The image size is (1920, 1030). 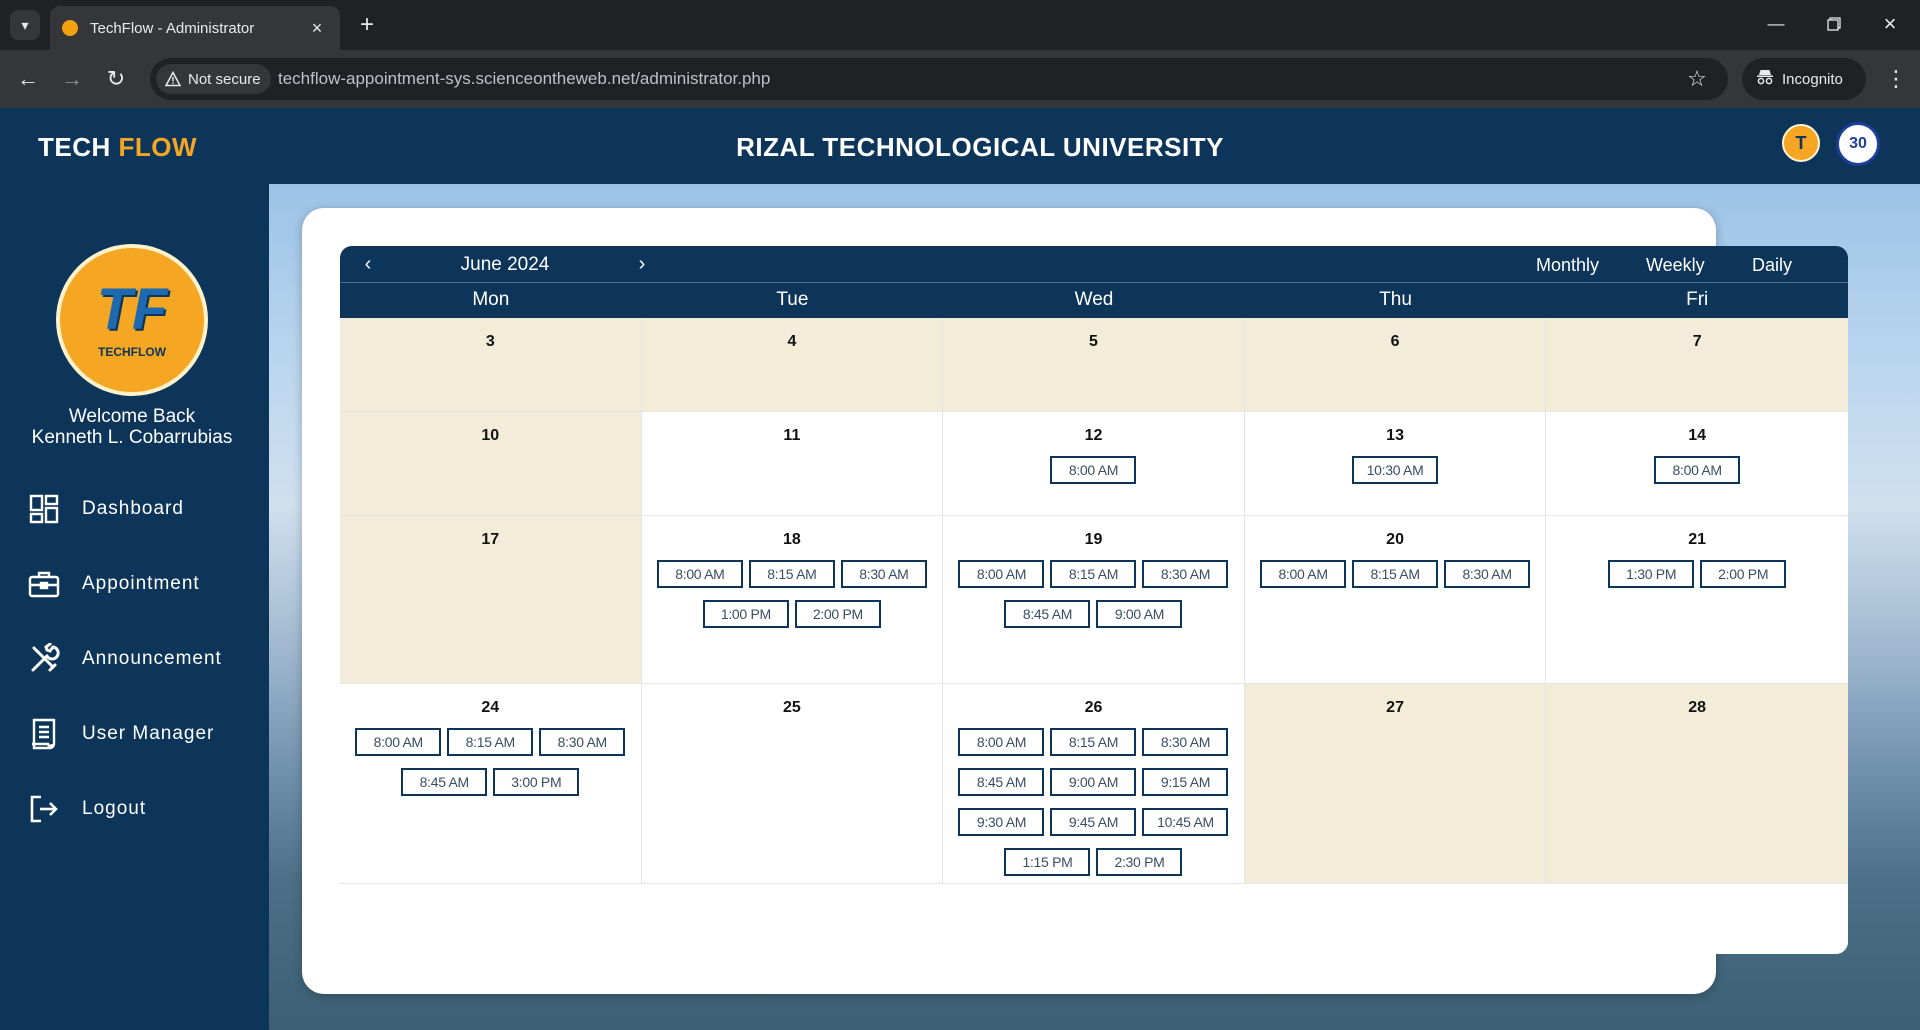 I want to click on day-number: 14, so click(x=1697, y=435).